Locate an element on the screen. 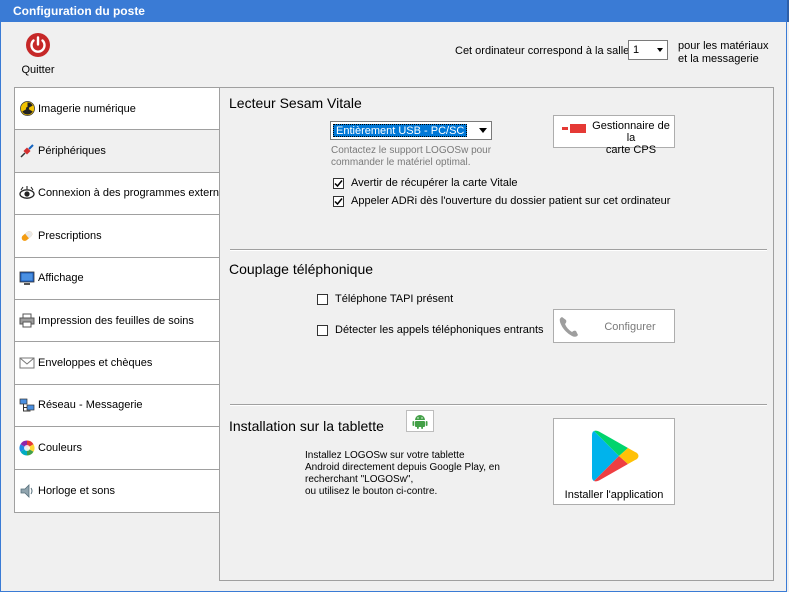  salle-select: 1 is located at coordinates (648, 50).